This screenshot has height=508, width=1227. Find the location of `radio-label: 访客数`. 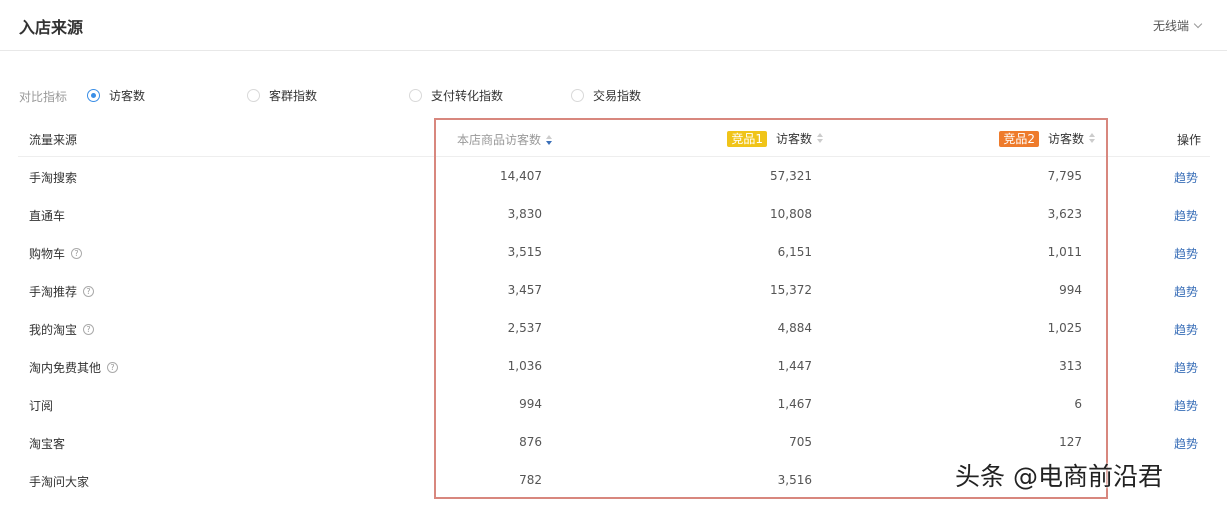

radio-label: 访客数 is located at coordinates (127, 96).